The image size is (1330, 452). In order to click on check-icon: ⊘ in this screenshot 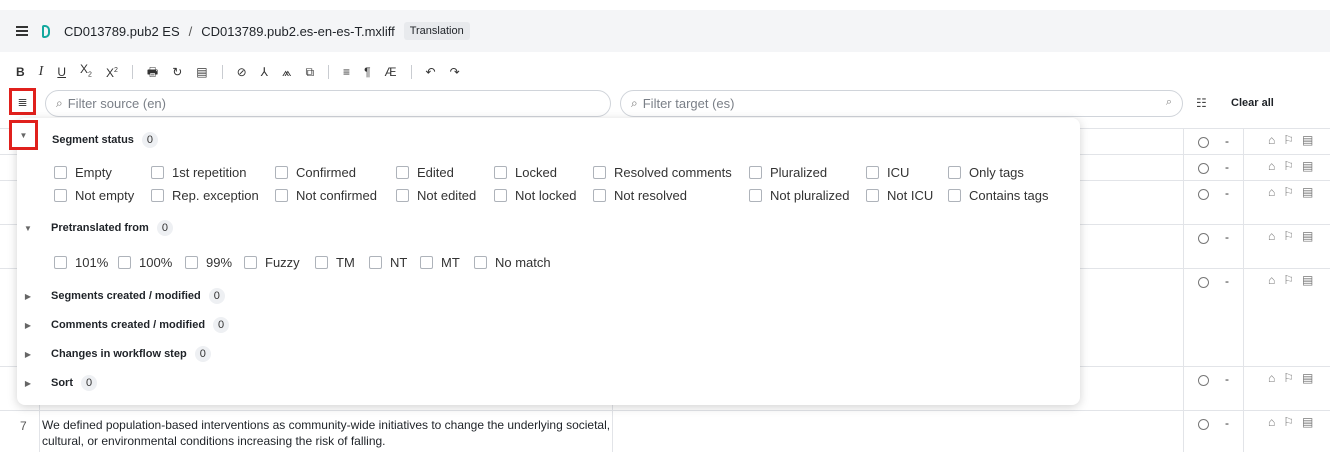, I will do `click(242, 72)`.